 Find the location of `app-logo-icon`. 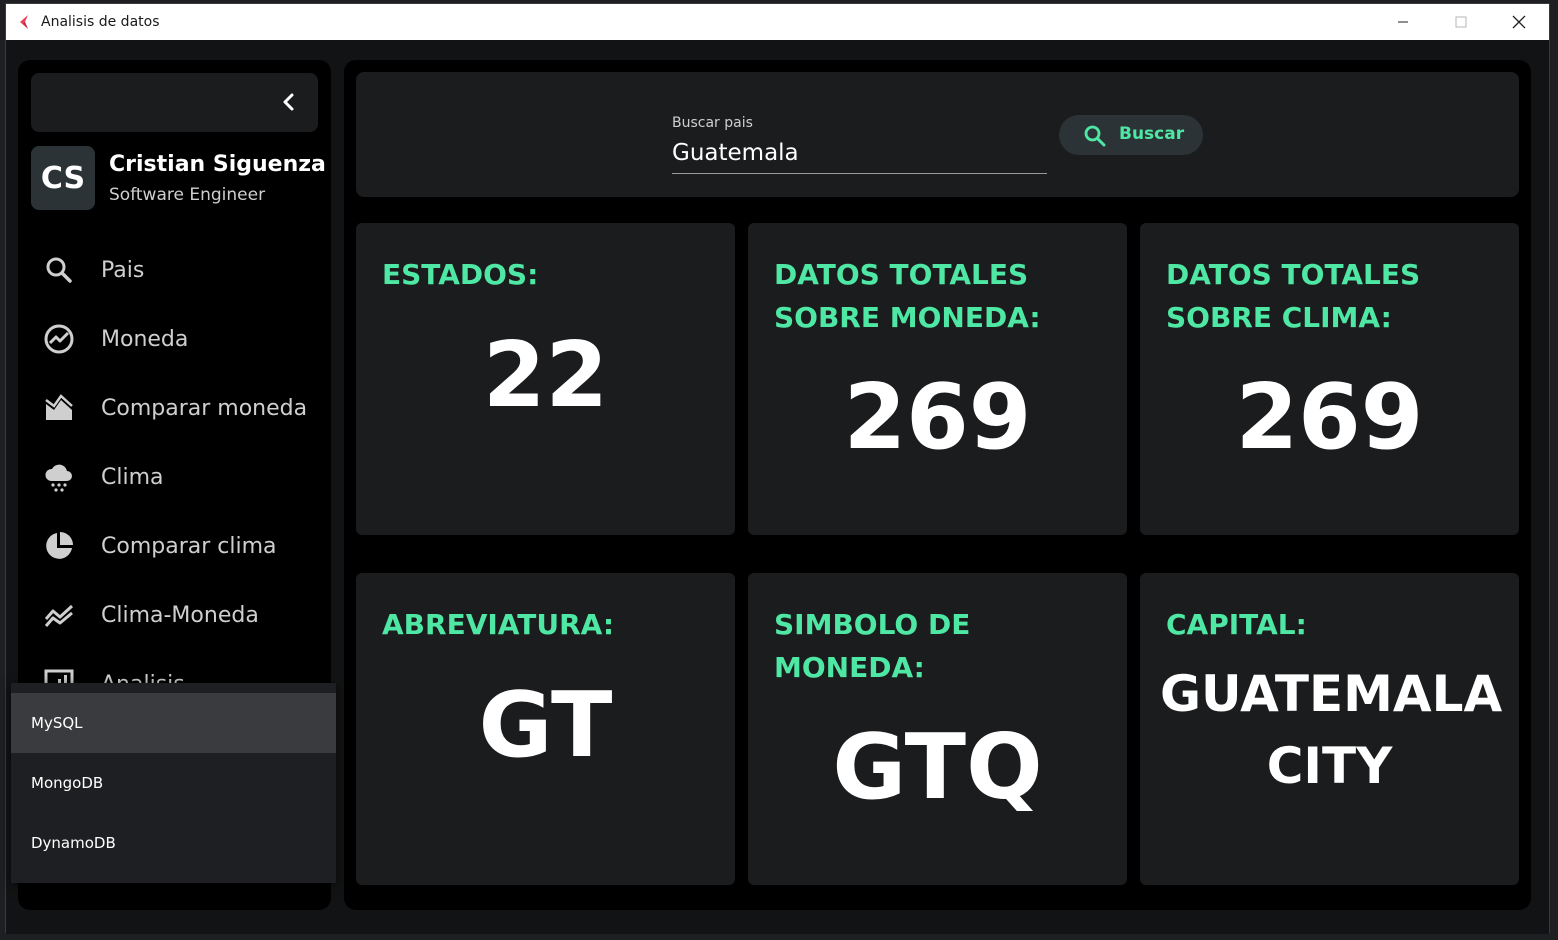

app-logo-icon is located at coordinates (24, 22).